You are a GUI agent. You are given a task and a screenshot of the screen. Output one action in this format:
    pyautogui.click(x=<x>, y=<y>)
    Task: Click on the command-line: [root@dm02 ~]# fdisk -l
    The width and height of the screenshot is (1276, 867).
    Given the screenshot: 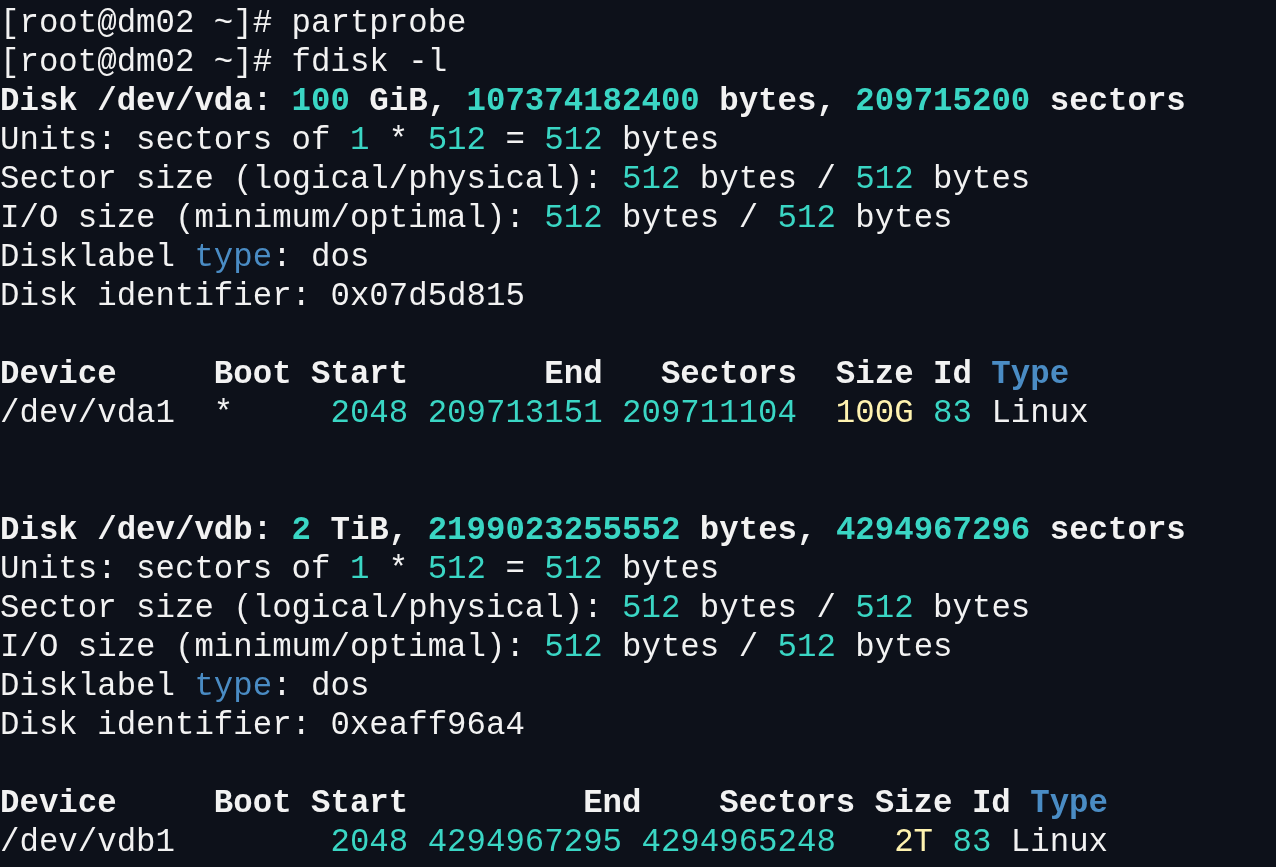 What is the action you would take?
    pyautogui.click(x=224, y=62)
    